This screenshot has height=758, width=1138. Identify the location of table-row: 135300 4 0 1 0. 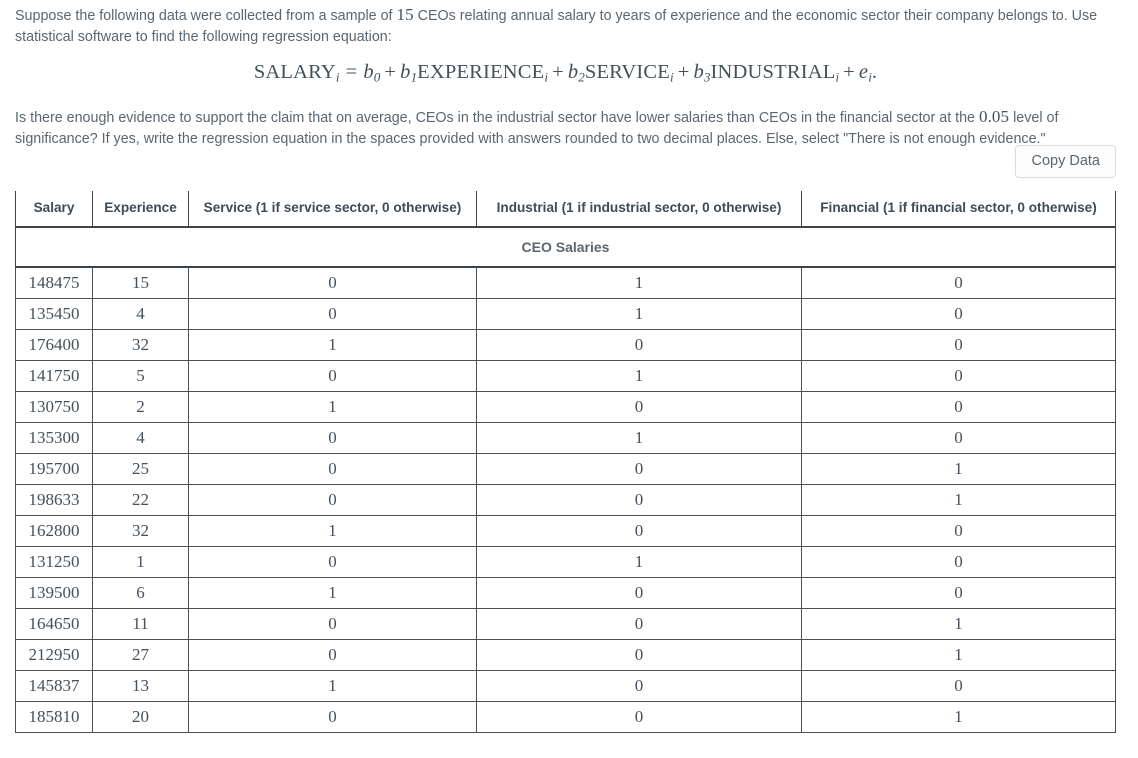
(565, 438).